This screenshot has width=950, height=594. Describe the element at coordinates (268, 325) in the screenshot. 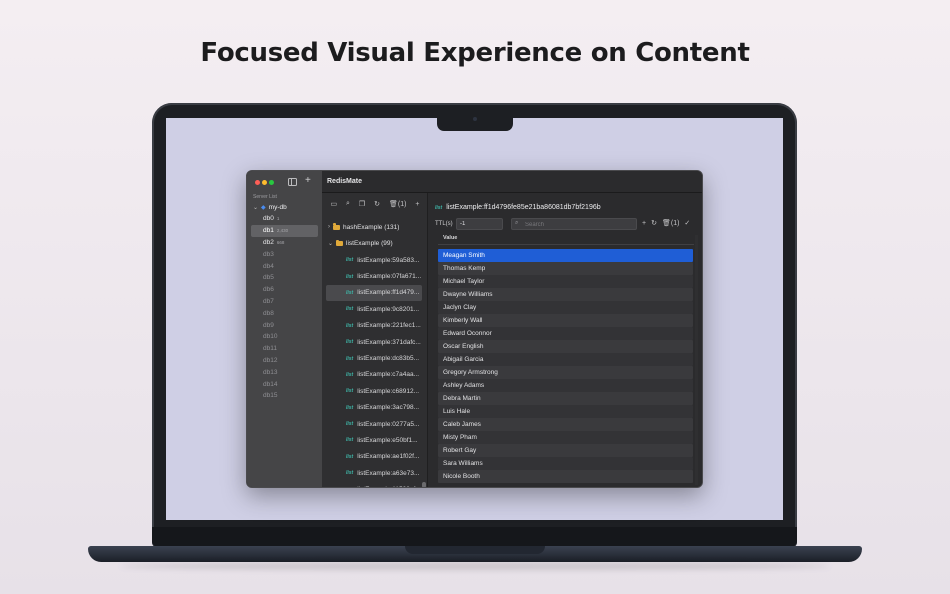

I see `database-name: db9` at that location.